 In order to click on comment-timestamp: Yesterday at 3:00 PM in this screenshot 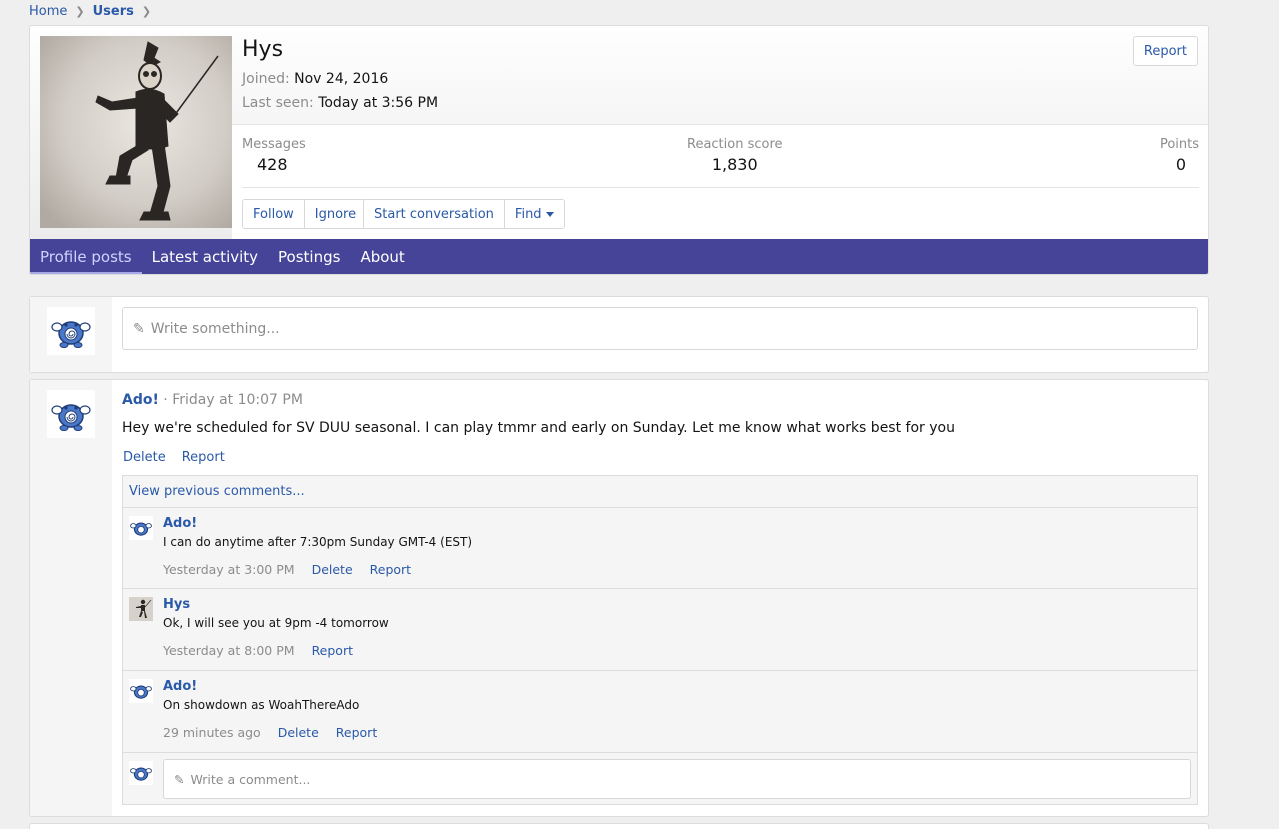, I will do `click(229, 569)`.